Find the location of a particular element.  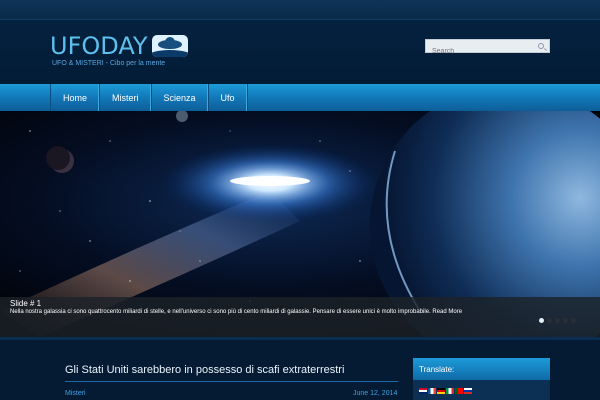

top-bar is located at coordinates (300, 10).